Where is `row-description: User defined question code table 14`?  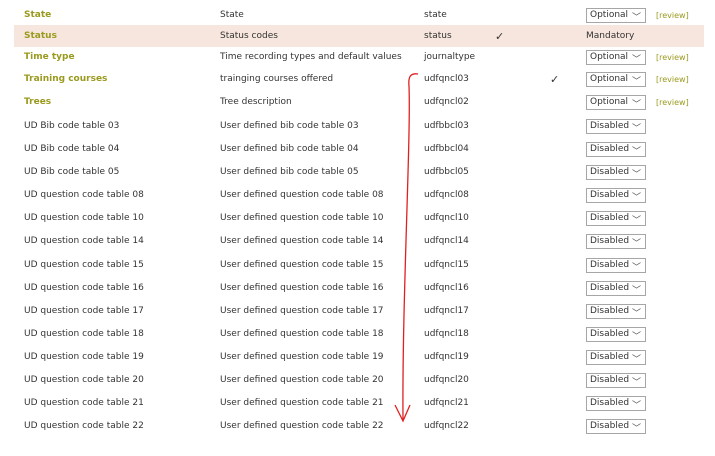 row-description: User defined question code table 14 is located at coordinates (302, 241).